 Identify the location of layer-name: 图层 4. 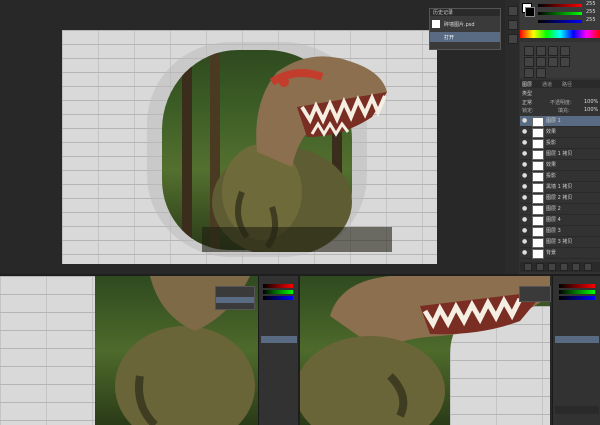
(553, 219).